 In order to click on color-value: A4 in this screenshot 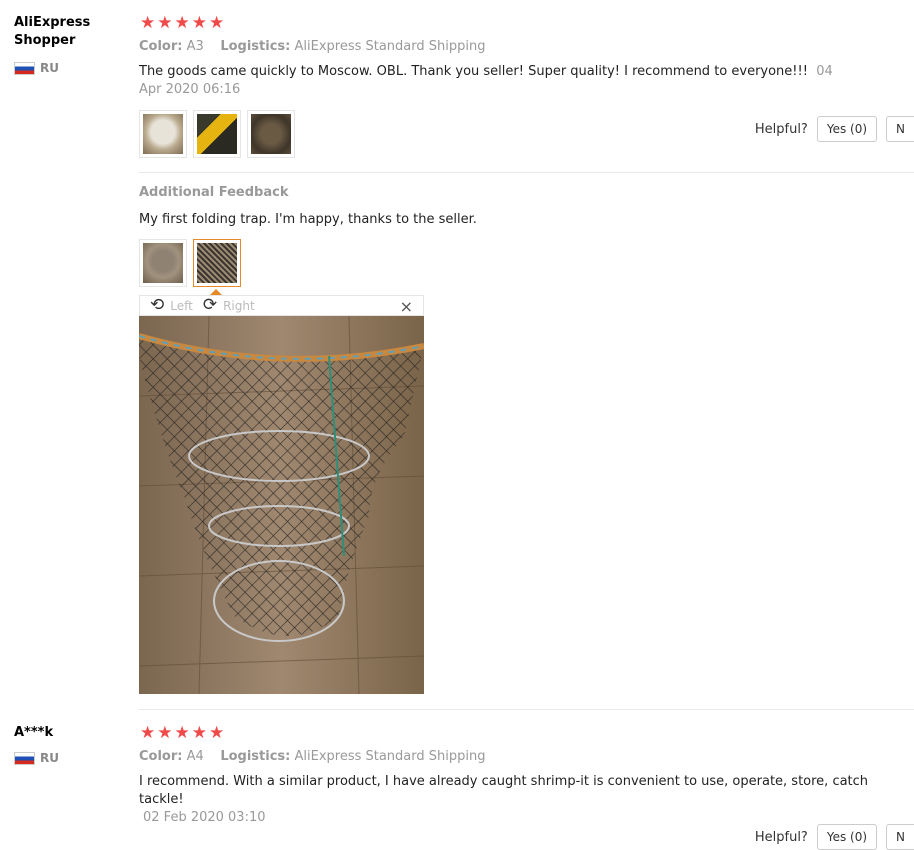, I will do `click(195, 756)`.